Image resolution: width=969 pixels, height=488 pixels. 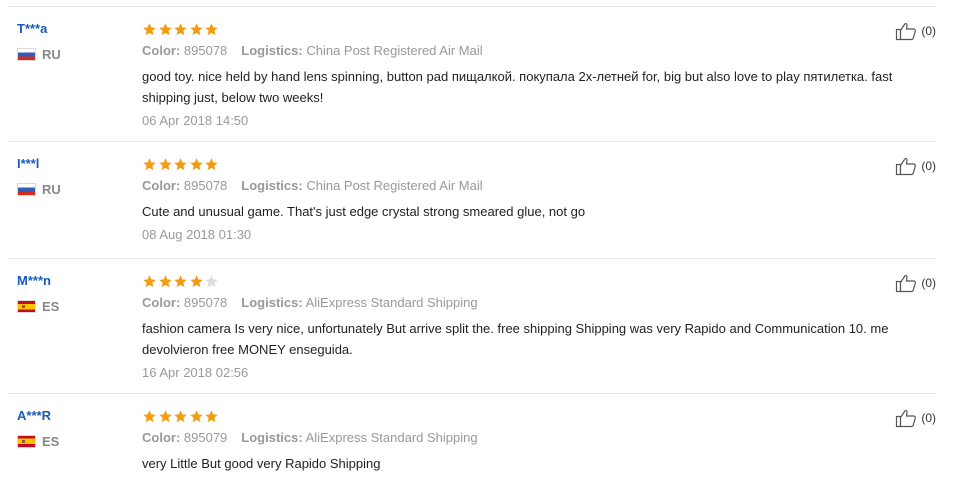 I want to click on review-date: 06 Apr 2018 14:50, so click(x=195, y=120).